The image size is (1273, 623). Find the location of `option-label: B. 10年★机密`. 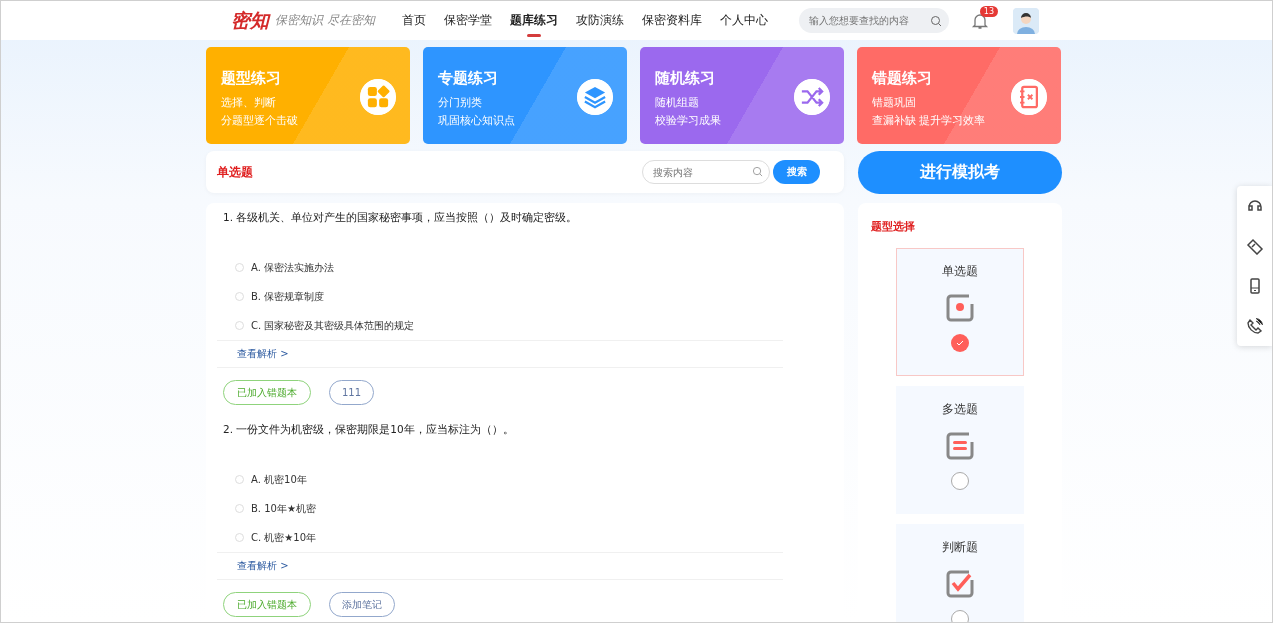

option-label: B. 10年★机密 is located at coordinates (283, 508).